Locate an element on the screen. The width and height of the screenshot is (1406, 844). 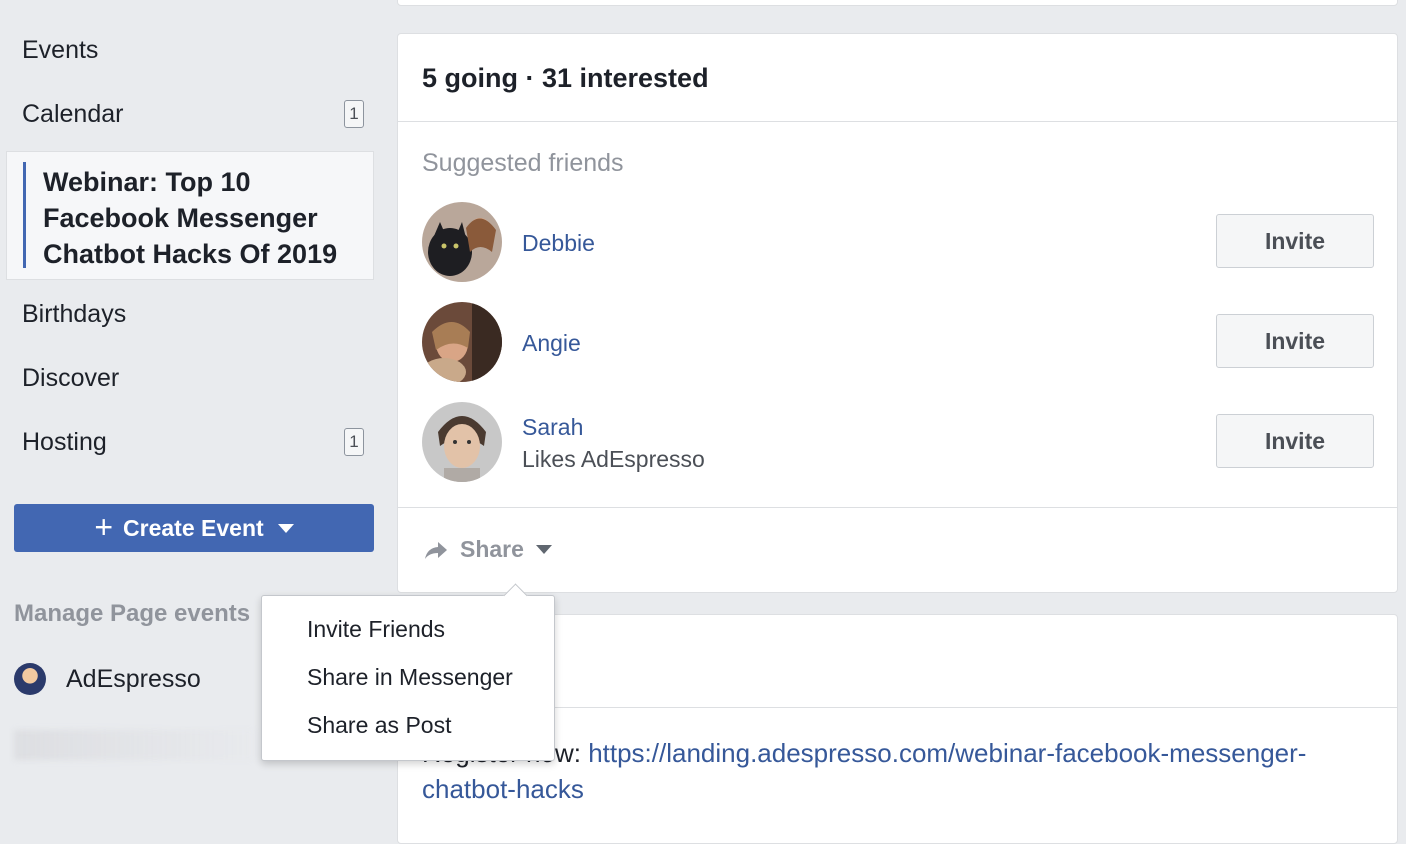
page-name: AdEspresso is located at coordinates (133, 678).